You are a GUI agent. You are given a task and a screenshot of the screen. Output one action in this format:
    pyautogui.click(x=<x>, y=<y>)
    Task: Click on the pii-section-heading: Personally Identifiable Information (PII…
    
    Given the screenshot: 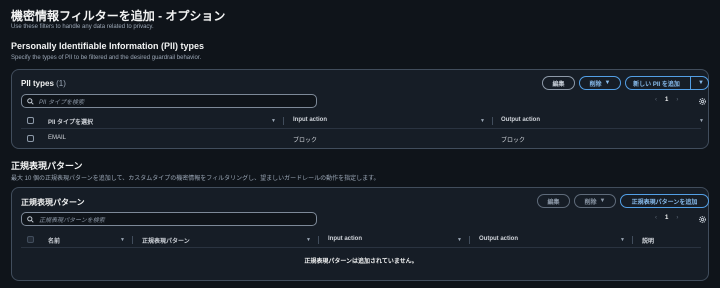 What is the action you would take?
    pyautogui.click(x=108, y=46)
    